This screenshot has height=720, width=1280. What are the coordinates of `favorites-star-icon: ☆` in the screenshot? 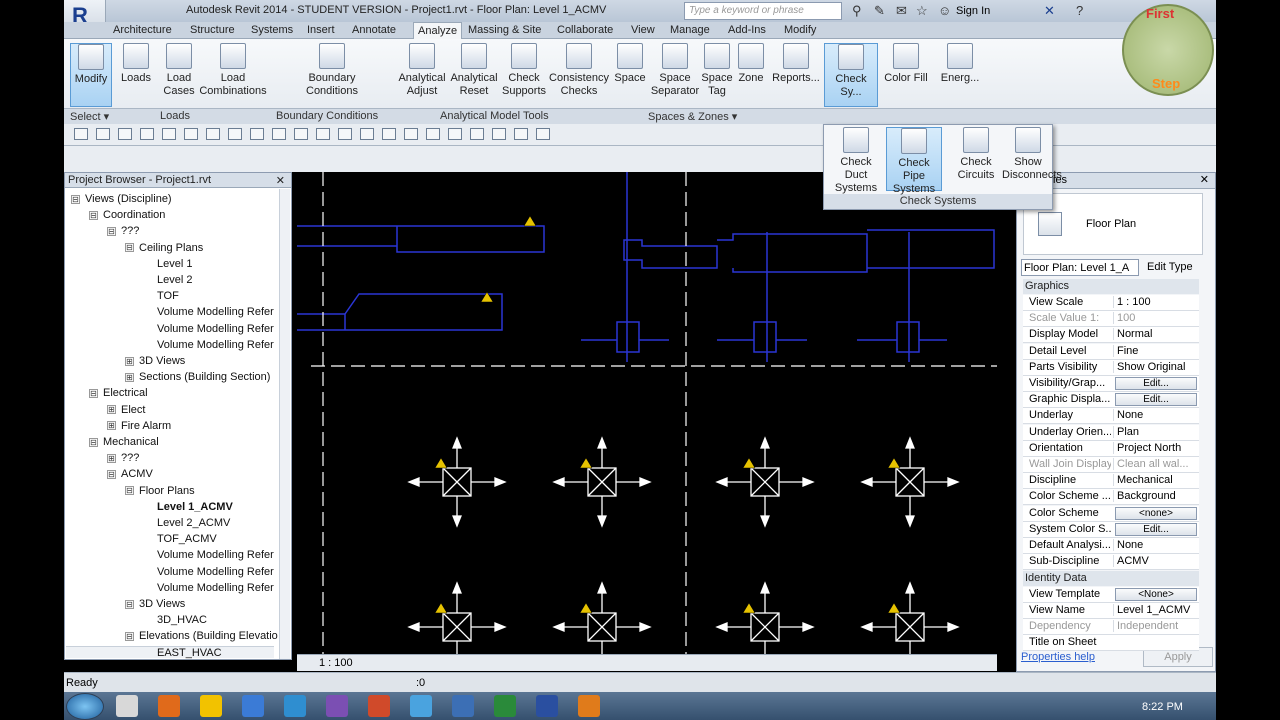 It's located at (922, 11).